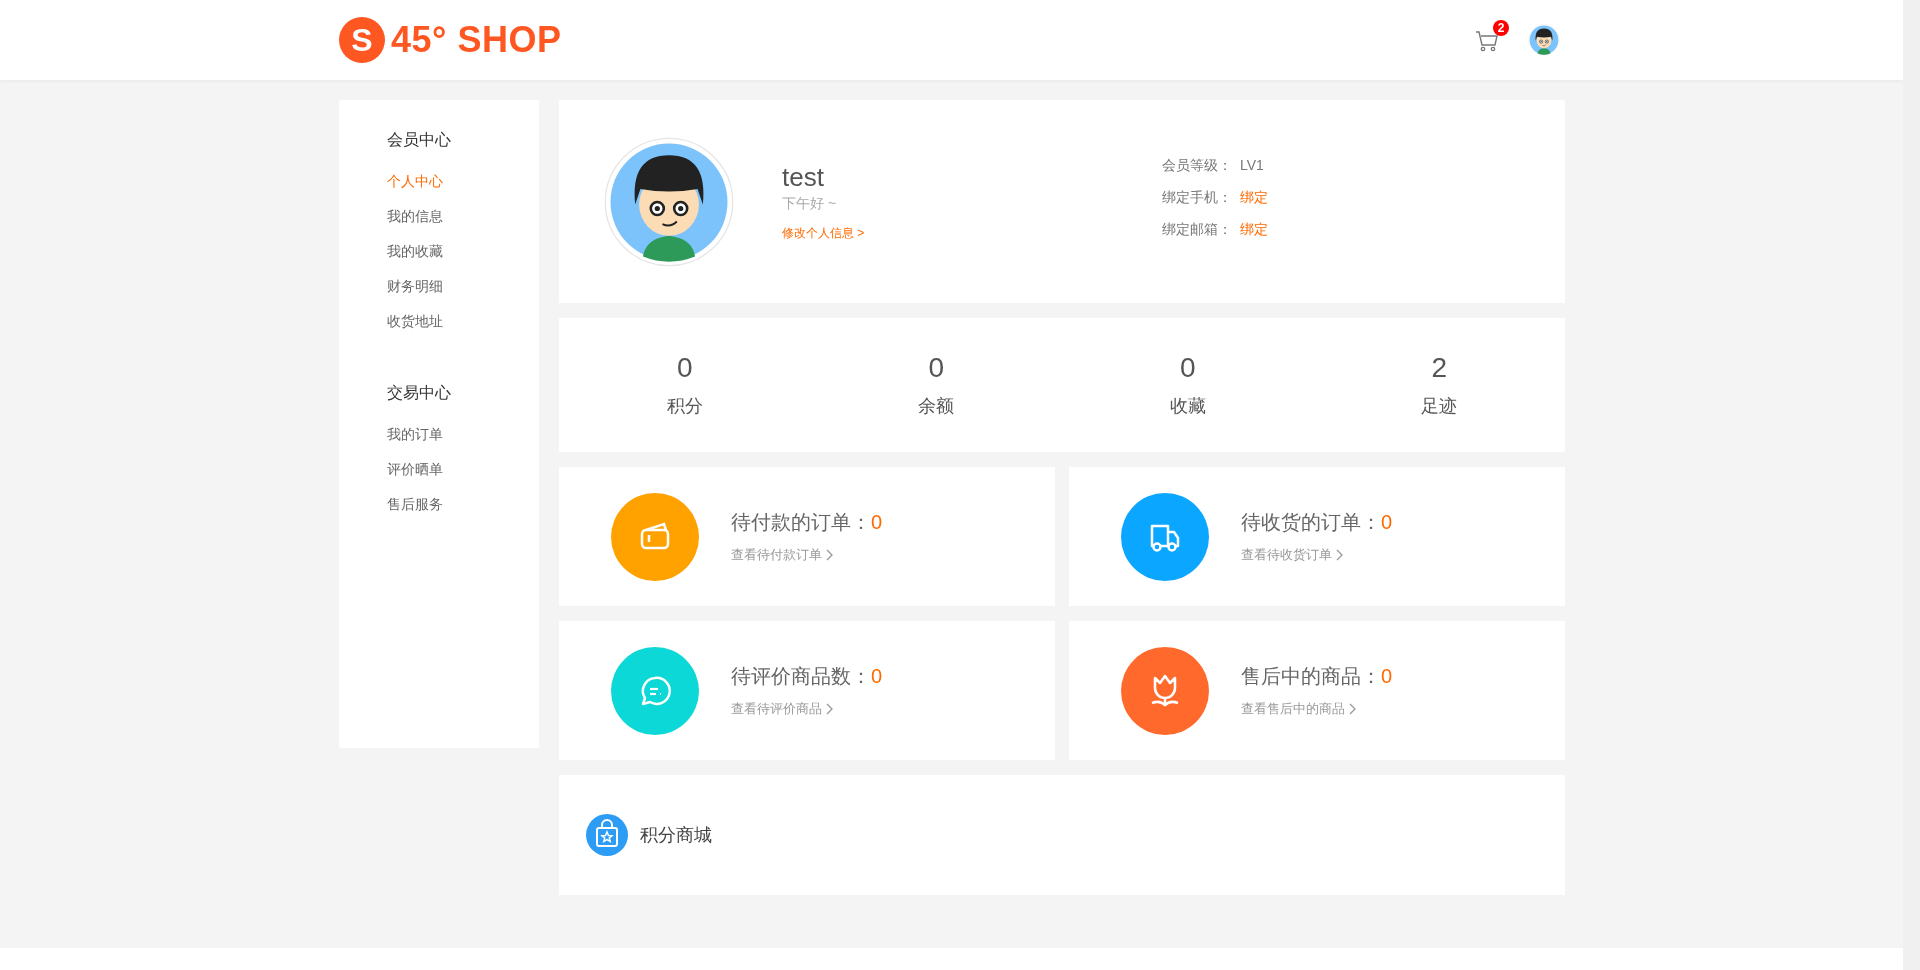 The image size is (1920, 970). Describe the element at coordinates (1165, 690) in the screenshot. I see `tulip-icon` at that location.